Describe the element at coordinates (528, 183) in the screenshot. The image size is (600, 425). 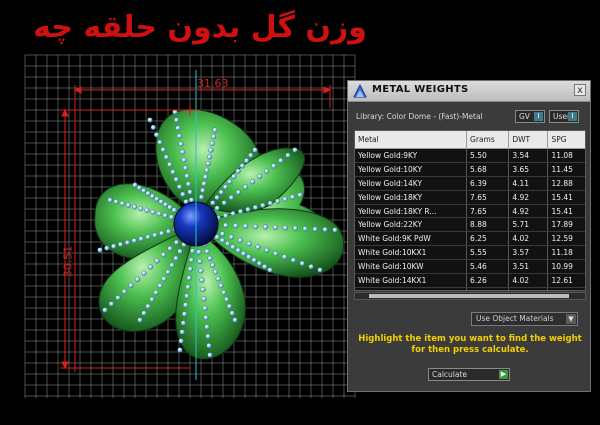
I see `cell-dwt: 4.11` at that location.